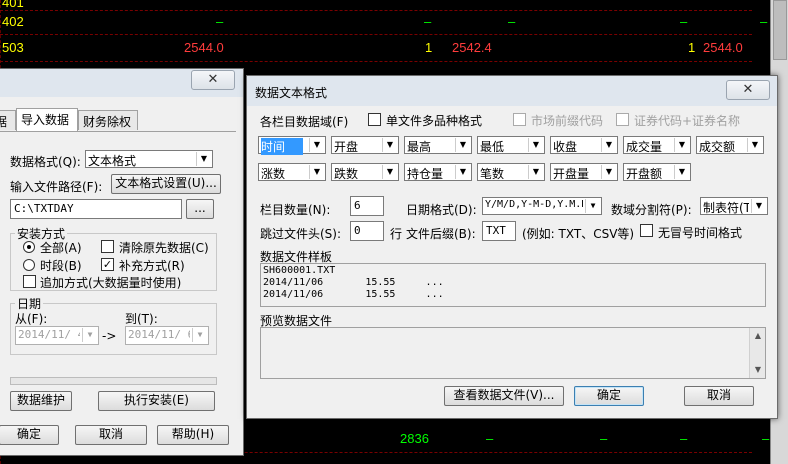 The height and width of the screenshot is (464, 788). Describe the element at coordinates (292, 145) in the screenshot. I see `field-select-1: 时间 ▼` at that location.